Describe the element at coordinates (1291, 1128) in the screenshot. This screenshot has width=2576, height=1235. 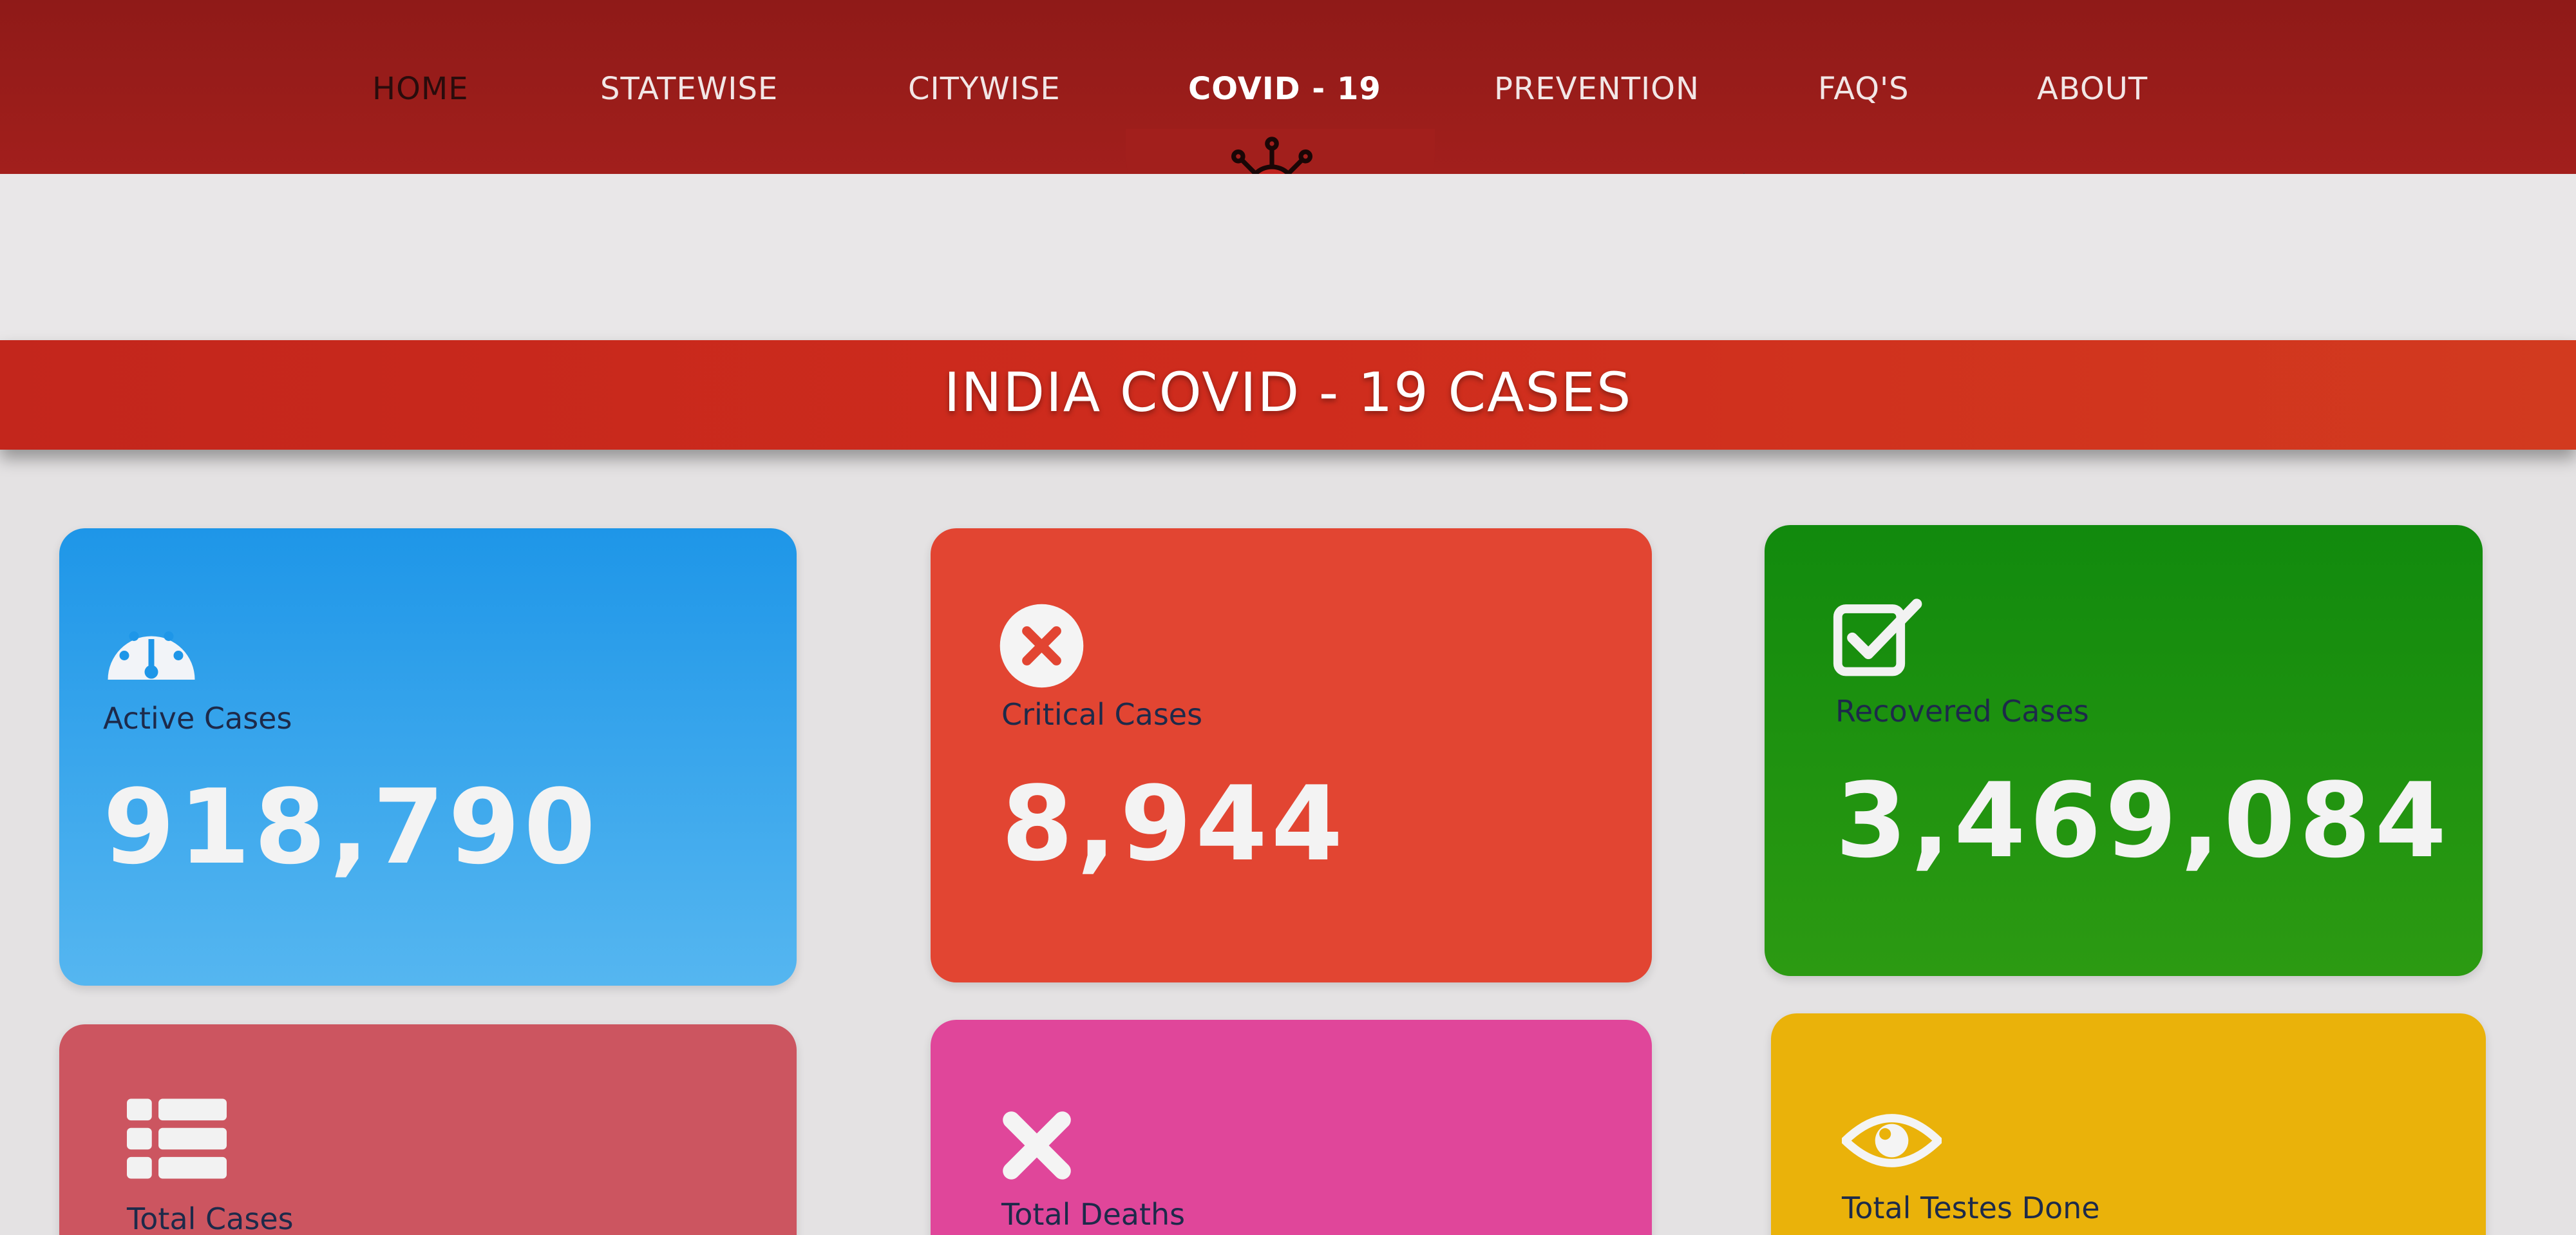
I see `total-deaths-card: Total Deaths` at that location.